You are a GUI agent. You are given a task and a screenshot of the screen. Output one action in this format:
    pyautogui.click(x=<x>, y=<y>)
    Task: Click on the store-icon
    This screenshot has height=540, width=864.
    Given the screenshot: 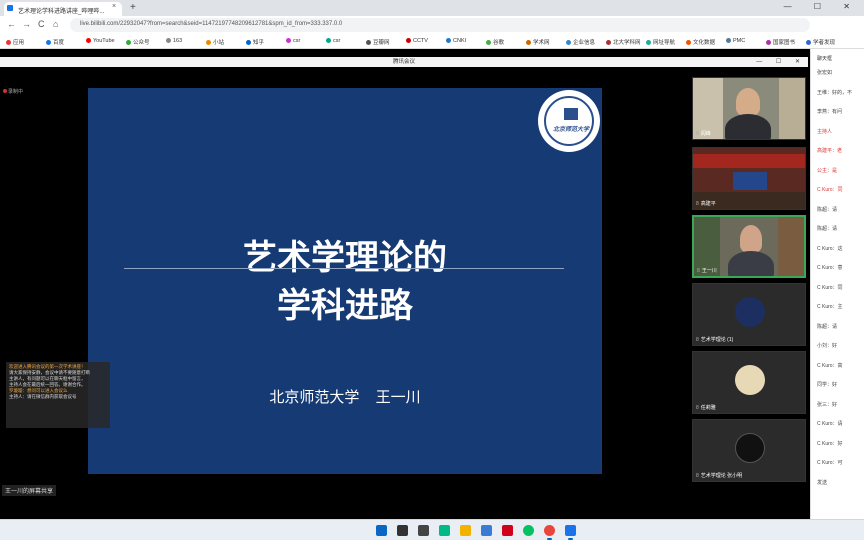 What is the action you would take?
    pyautogui.click(x=486, y=530)
    